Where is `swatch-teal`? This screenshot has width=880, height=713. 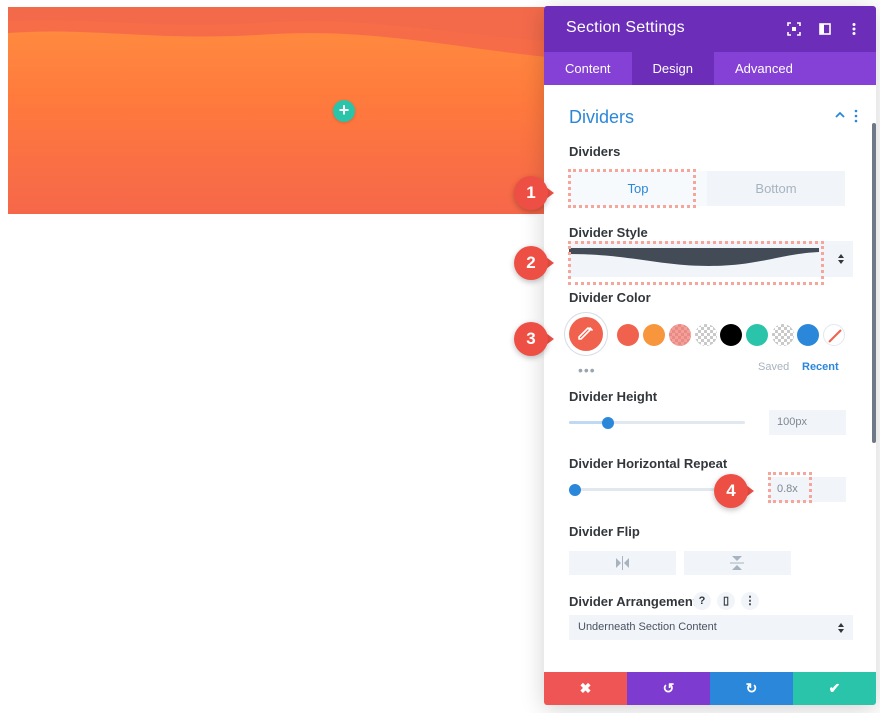 swatch-teal is located at coordinates (757, 335).